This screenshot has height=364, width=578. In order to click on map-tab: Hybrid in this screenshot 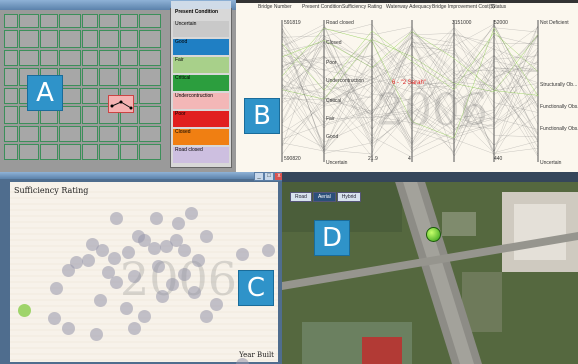, I will do `click(349, 197)`.